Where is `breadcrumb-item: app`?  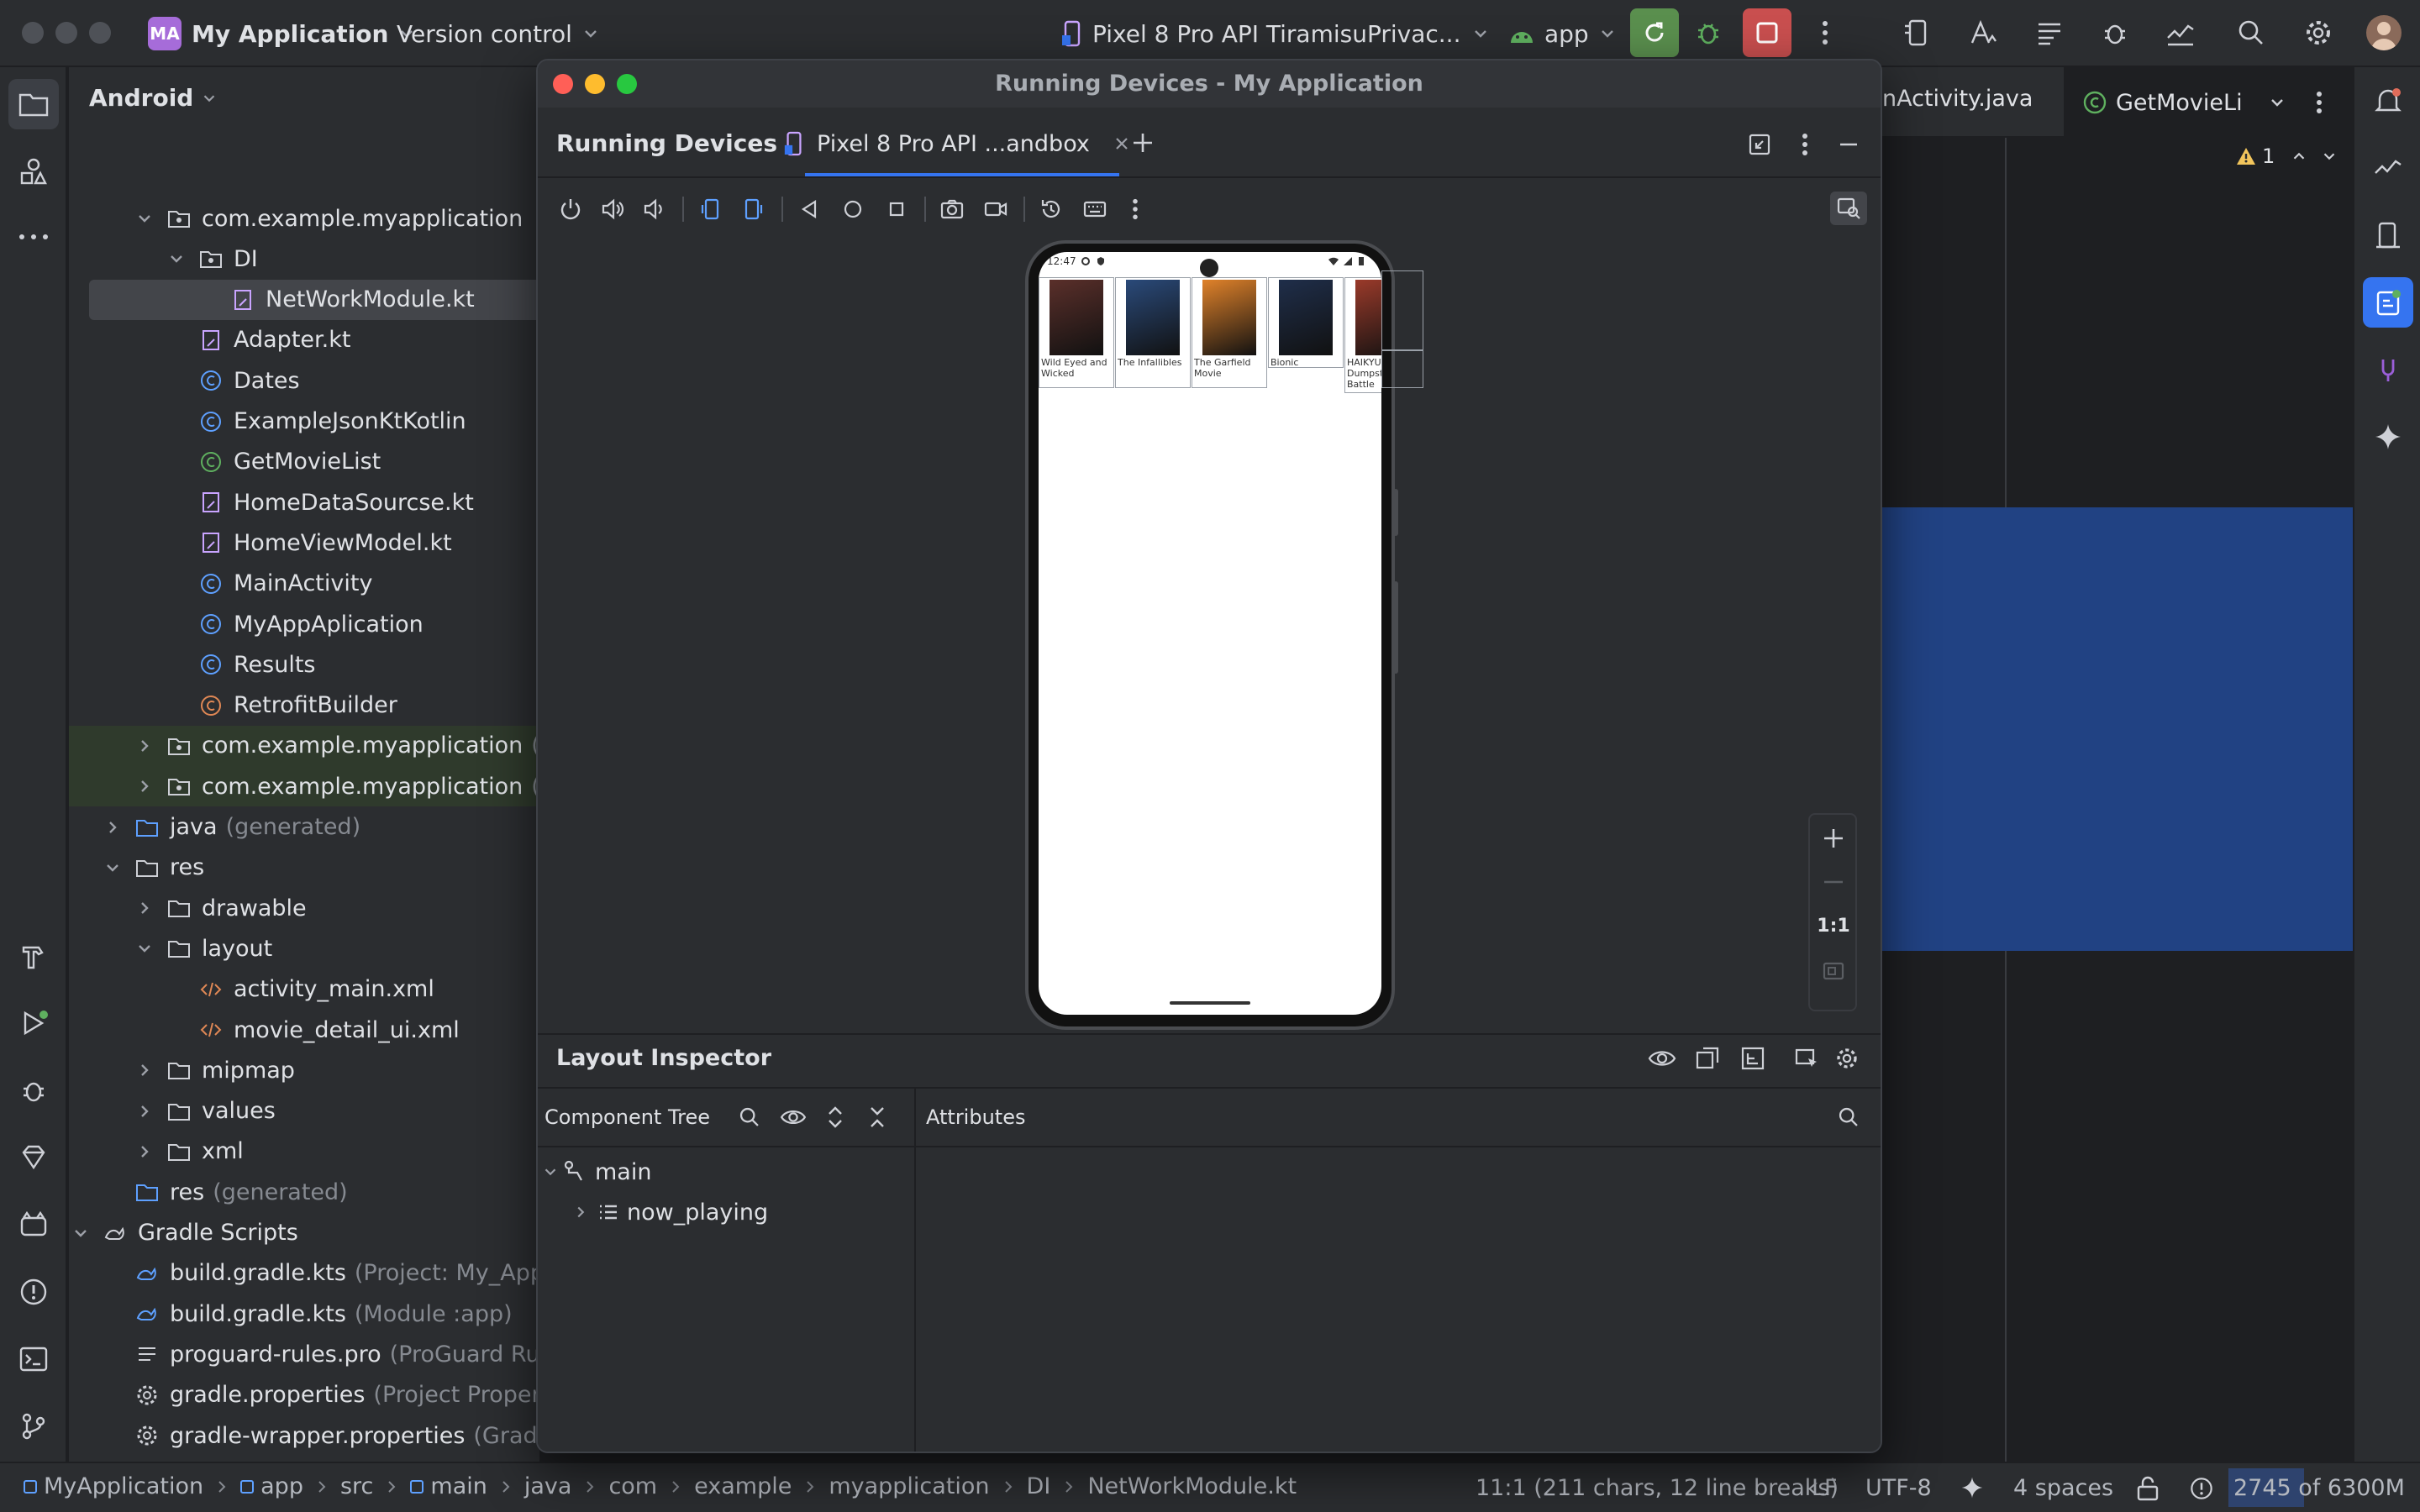
breadcrumb-item: app is located at coordinates (271, 1486).